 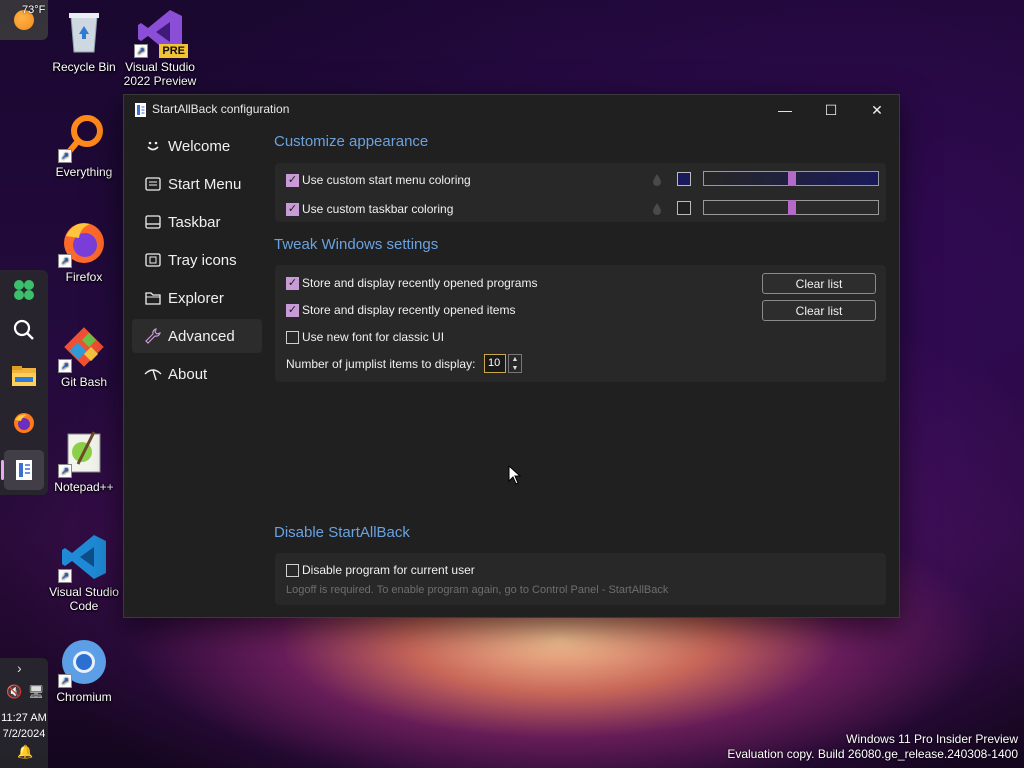 What do you see at coordinates (22, 470) in the screenshot?
I see `startallback-taskbar-button` at bounding box center [22, 470].